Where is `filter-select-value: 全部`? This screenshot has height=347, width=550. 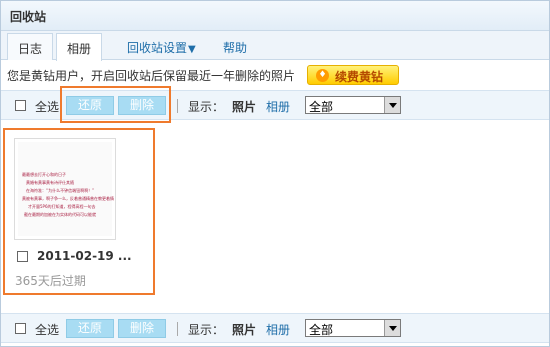 filter-select-value: 全部 is located at coordinates (321, 107).